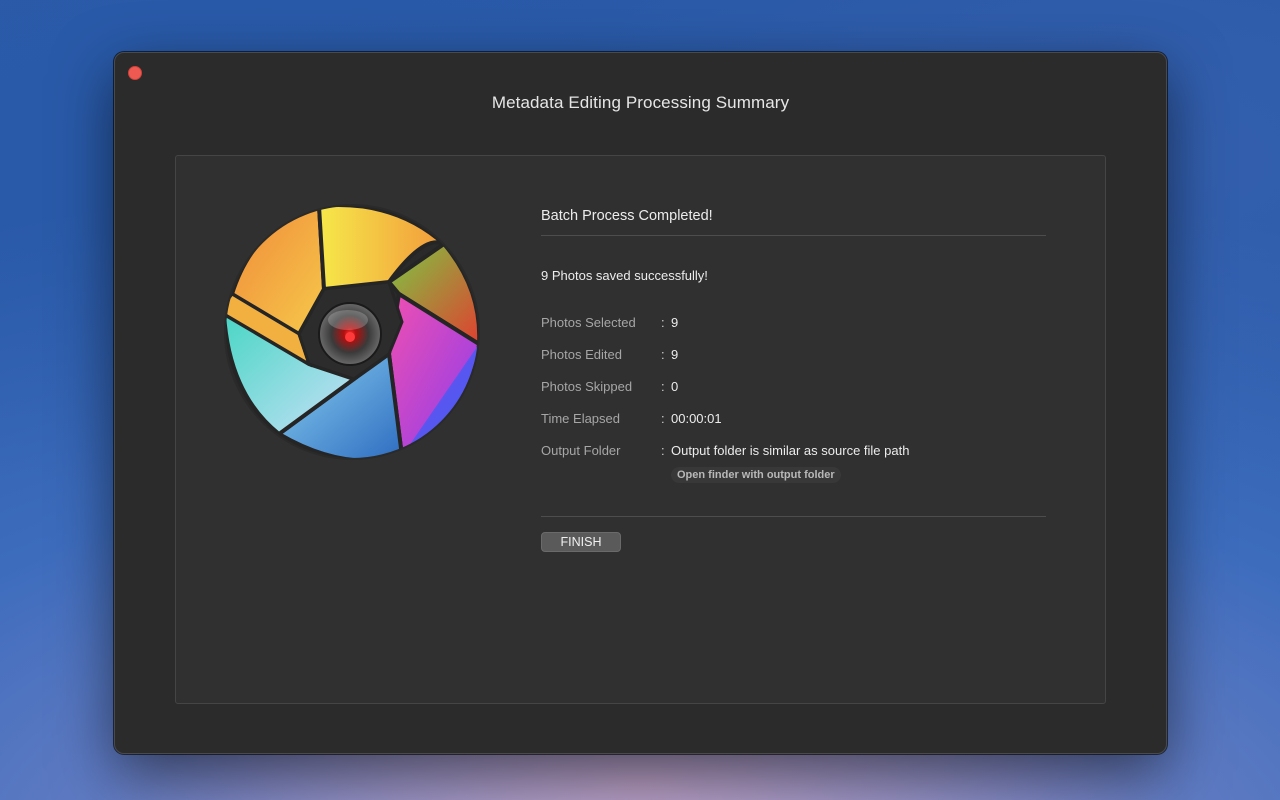  I want to click on row-label: Photos Edited, so click(581, 354).